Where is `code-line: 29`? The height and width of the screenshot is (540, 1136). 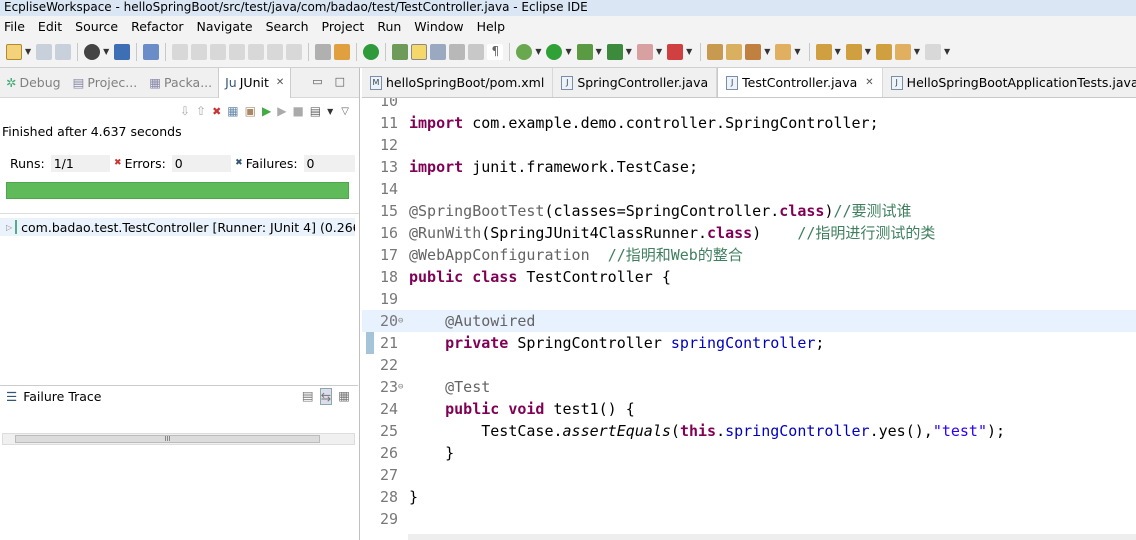 code-line: 29 is located at coordinates (749, 519).